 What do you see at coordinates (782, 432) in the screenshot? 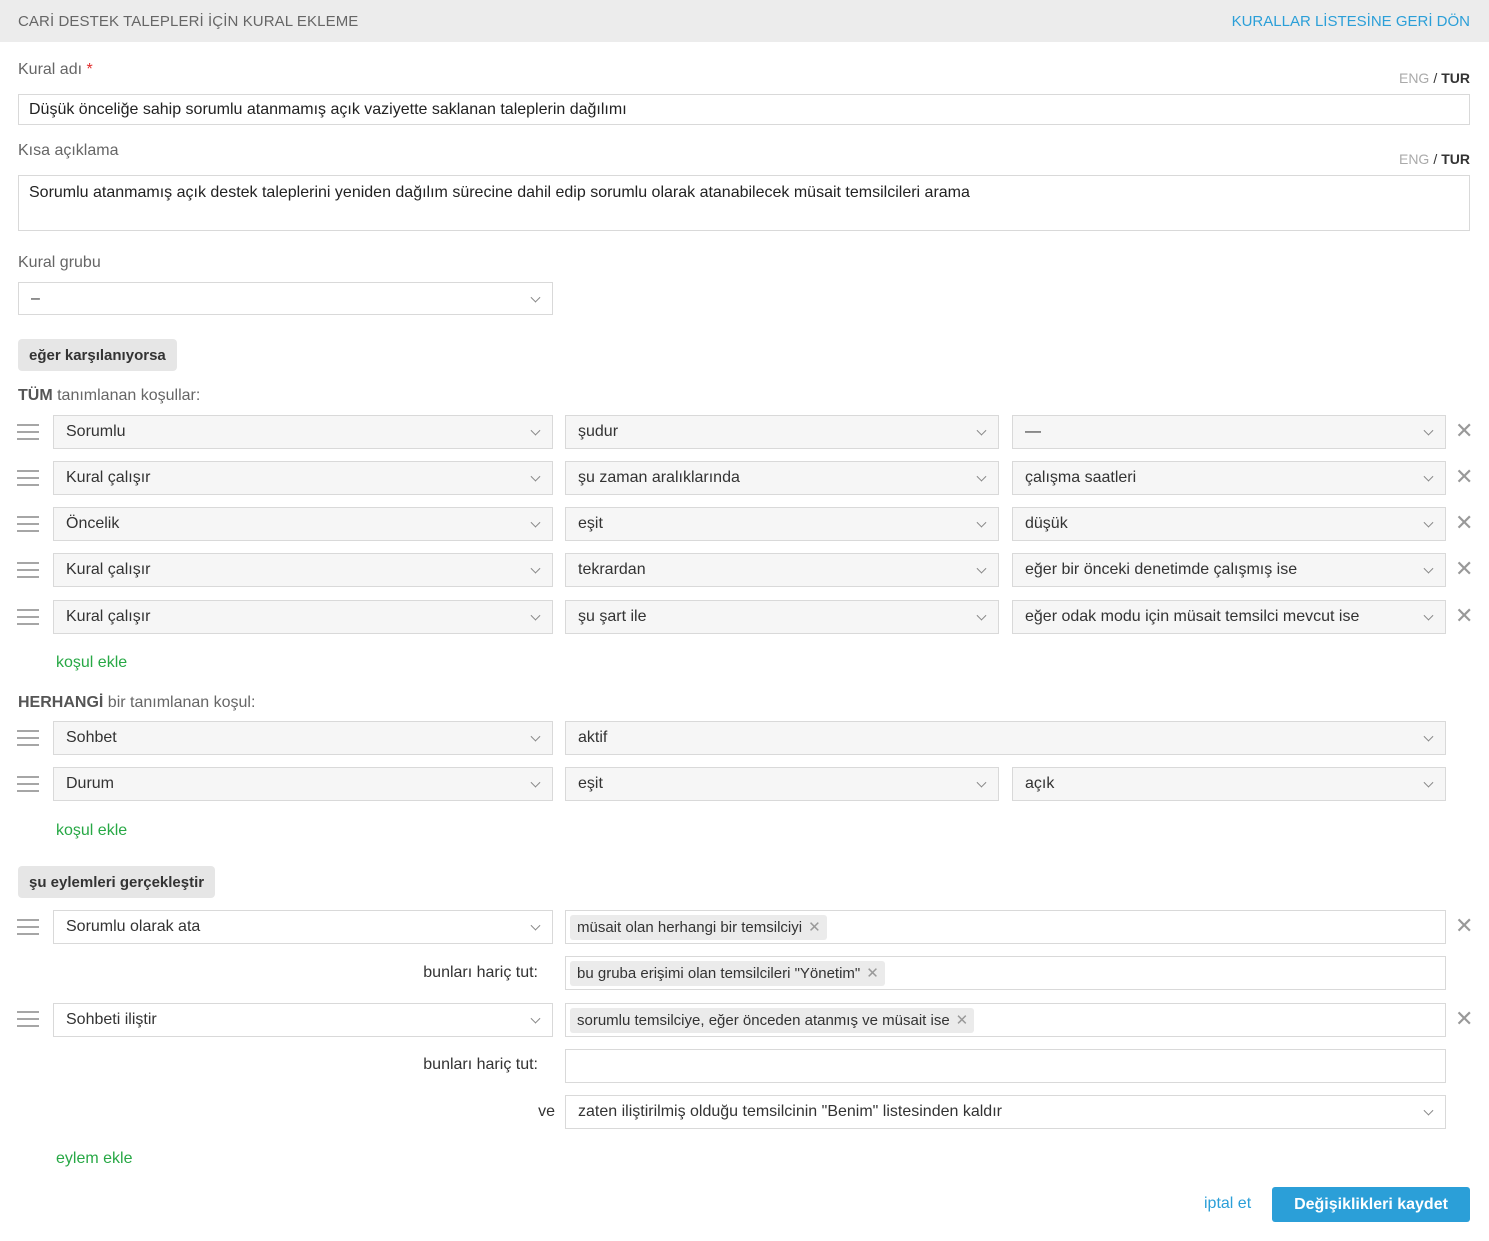
I see `condition-operator-select: şudur` at bounding box center [782, 432].